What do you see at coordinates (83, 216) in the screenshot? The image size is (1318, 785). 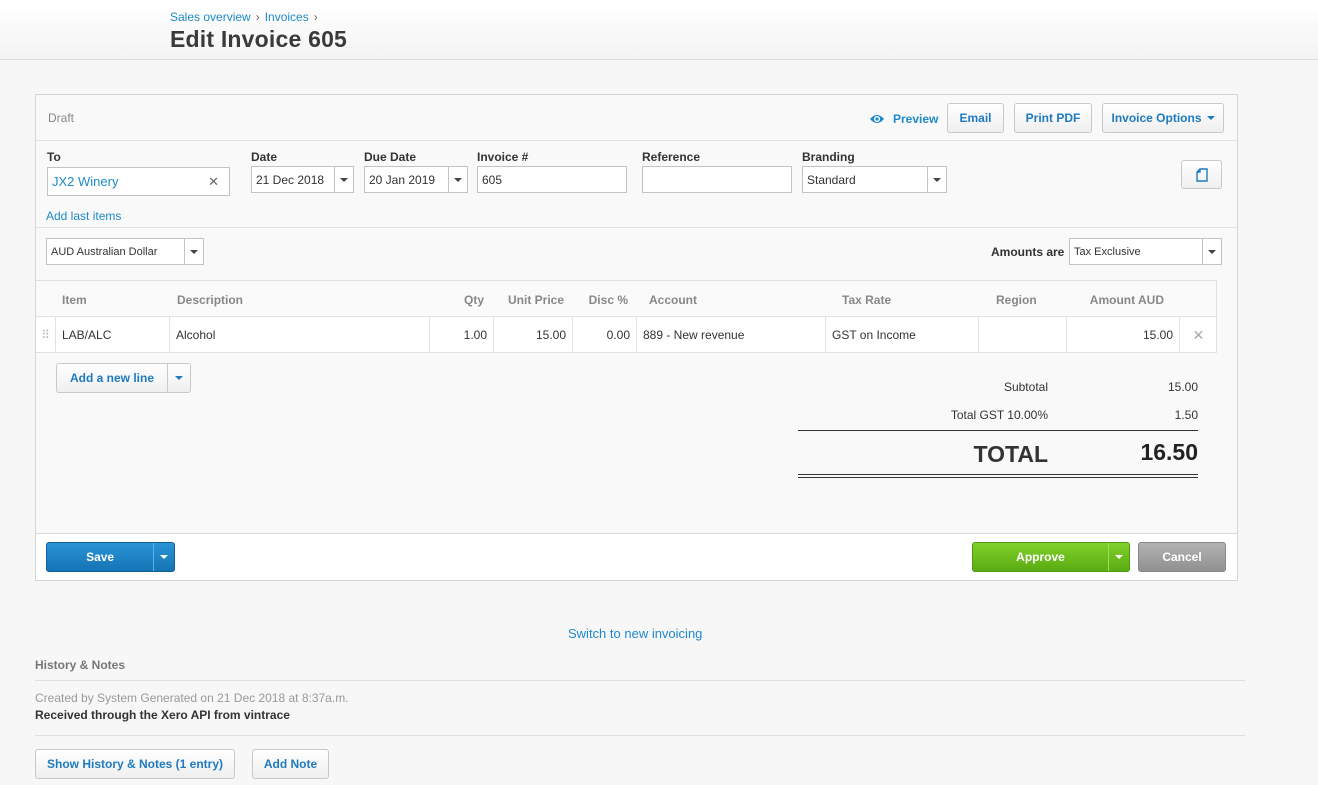 I see `add-last-items-link: Add last items` at bounding box center [83, 216].